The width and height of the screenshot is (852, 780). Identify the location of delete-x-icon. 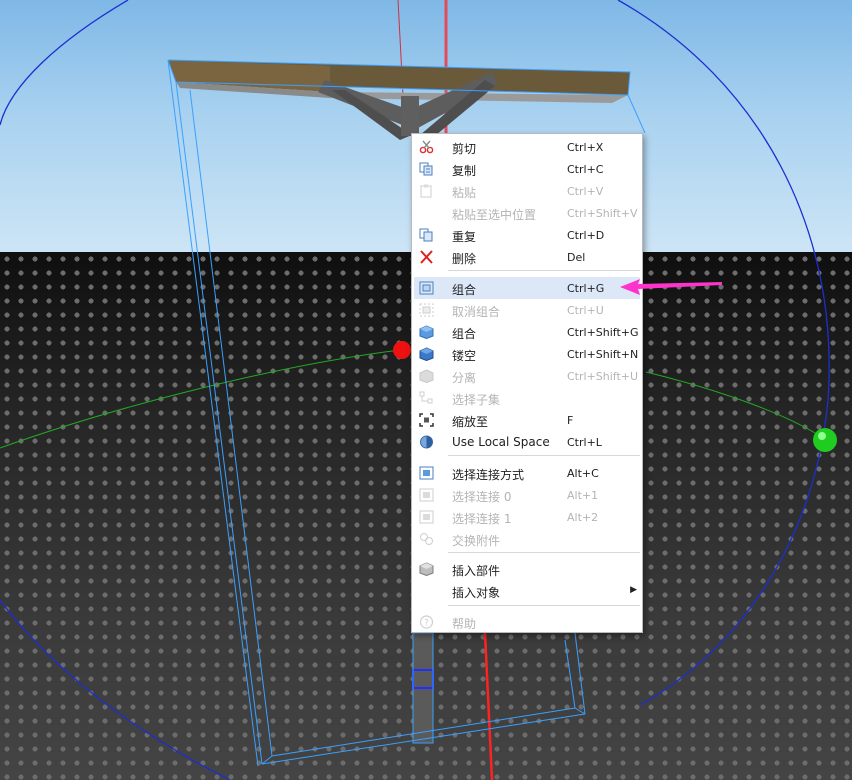
(426, 257).